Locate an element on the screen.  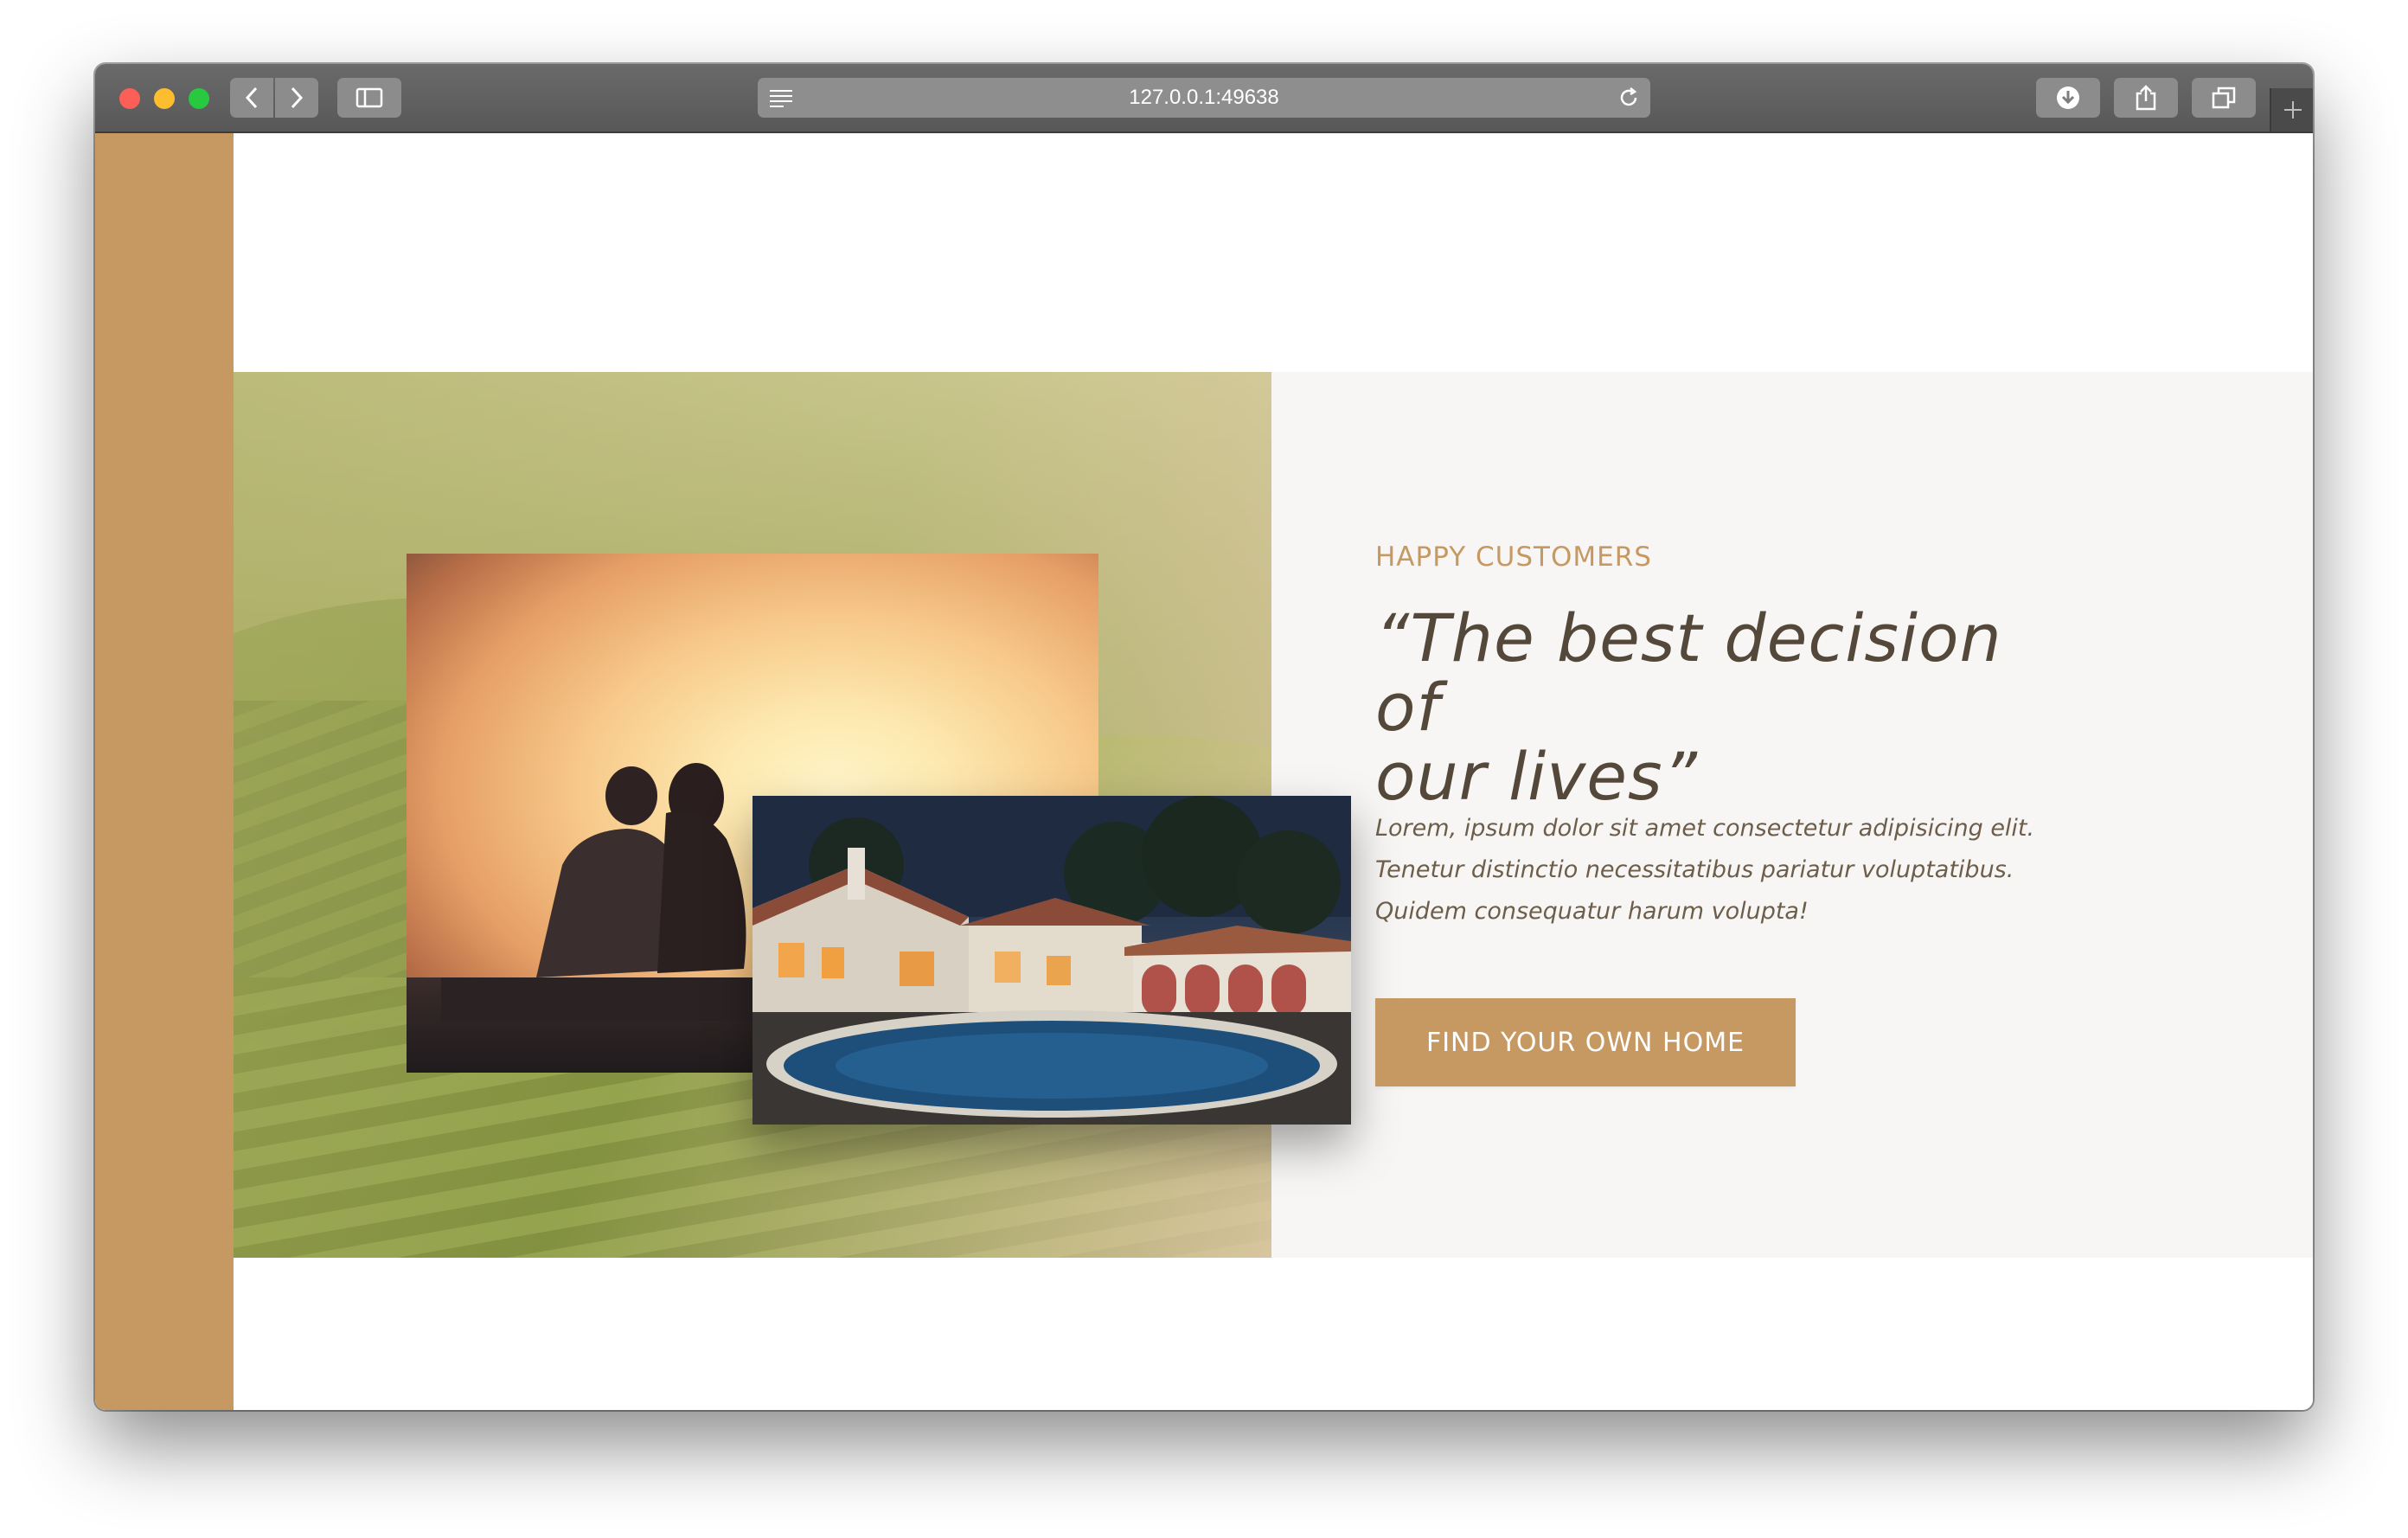
sidebar-icon is located at coordinates (369, 97).